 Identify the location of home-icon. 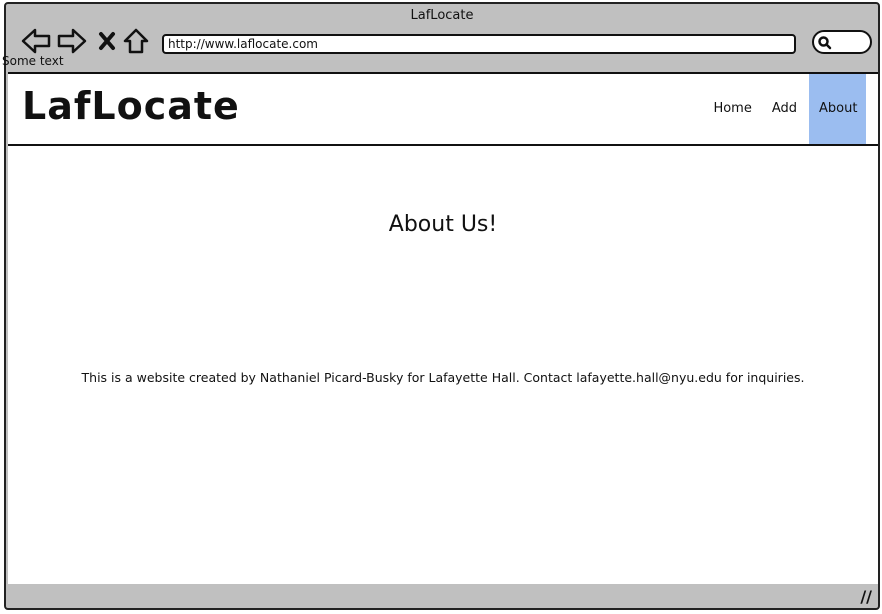
(136, 41).